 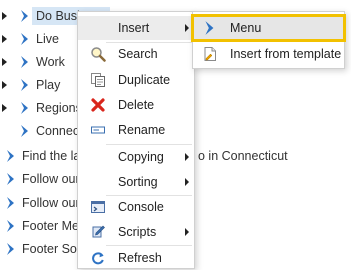 I want to click on tree-item-follow-our-1: Follow our, so click(x=40, y=179).